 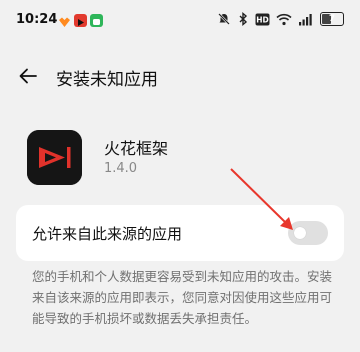 What do you see at coordinates (224, 19) in the screenshot?
I see `mute-icon` at bounding box center [224, 19].